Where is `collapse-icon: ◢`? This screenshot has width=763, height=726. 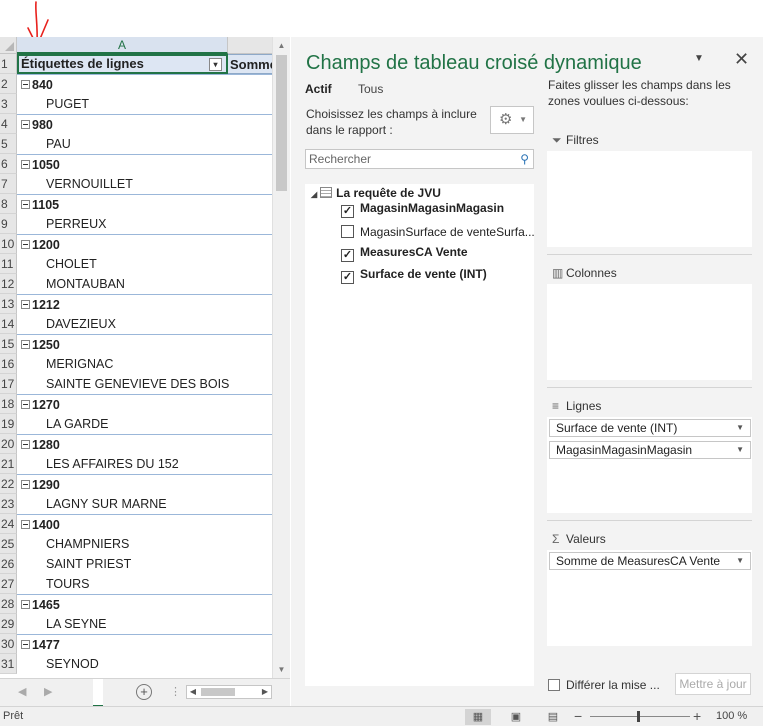 collapse-icon: ◢ is located at coordinates (314, 194).